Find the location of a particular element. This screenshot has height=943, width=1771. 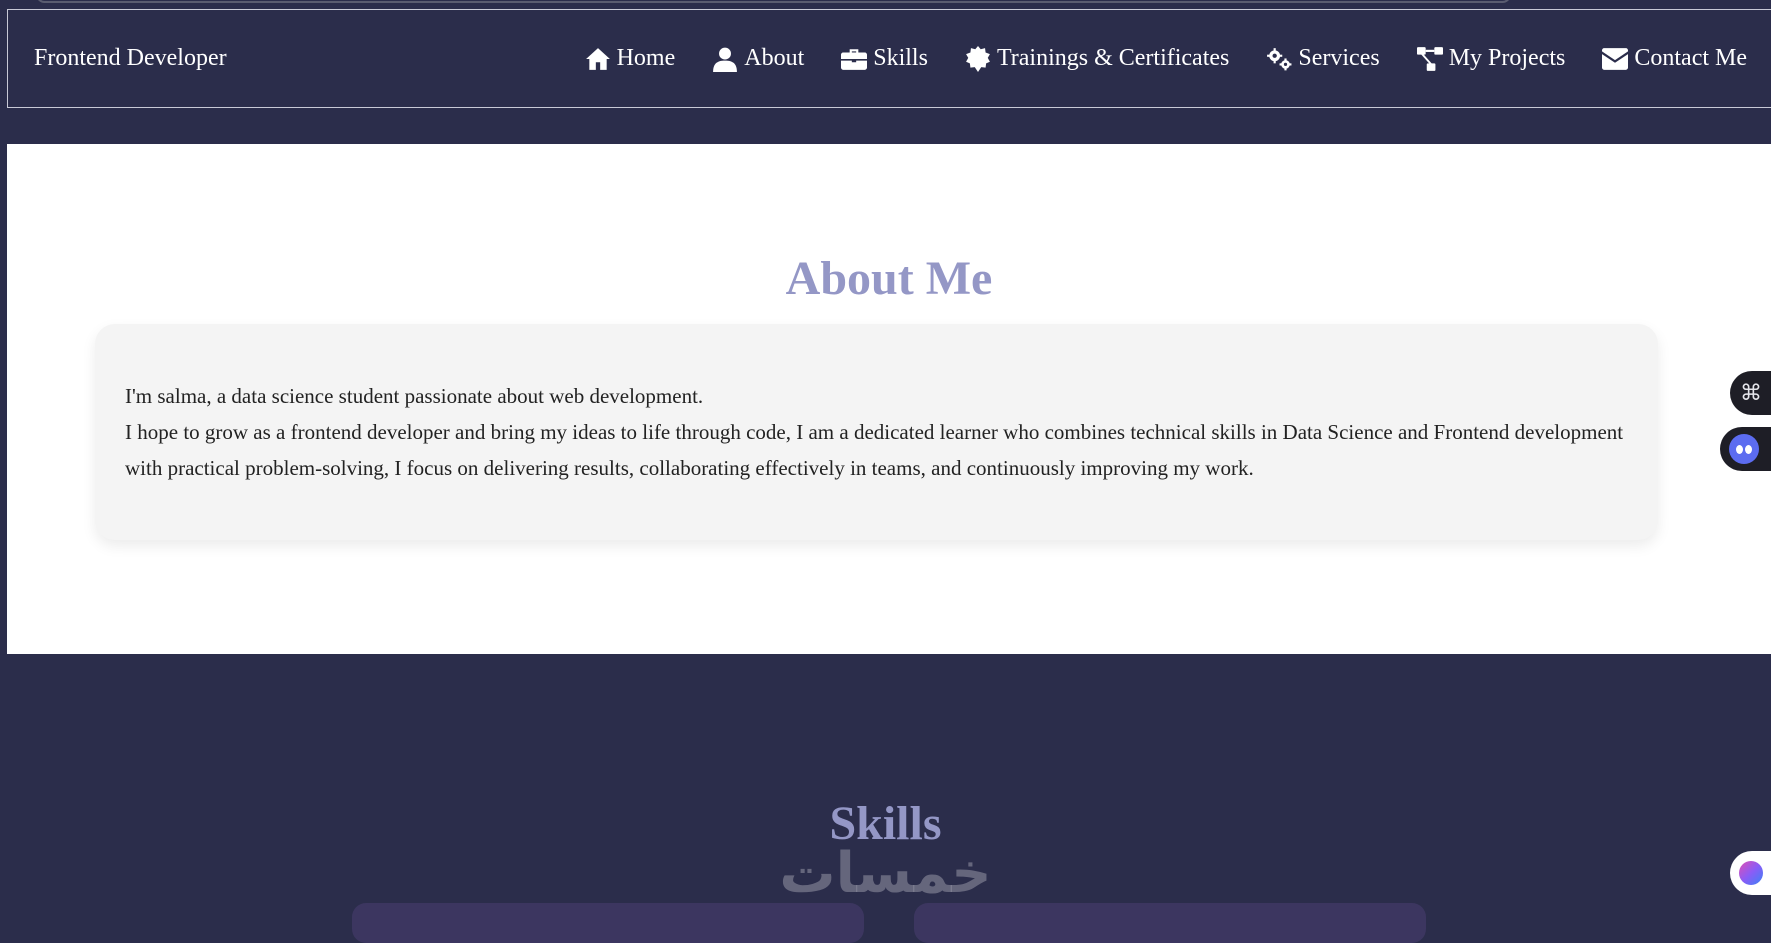

nav-link-contact: Contact Me is located at coordinates (1674, 58).